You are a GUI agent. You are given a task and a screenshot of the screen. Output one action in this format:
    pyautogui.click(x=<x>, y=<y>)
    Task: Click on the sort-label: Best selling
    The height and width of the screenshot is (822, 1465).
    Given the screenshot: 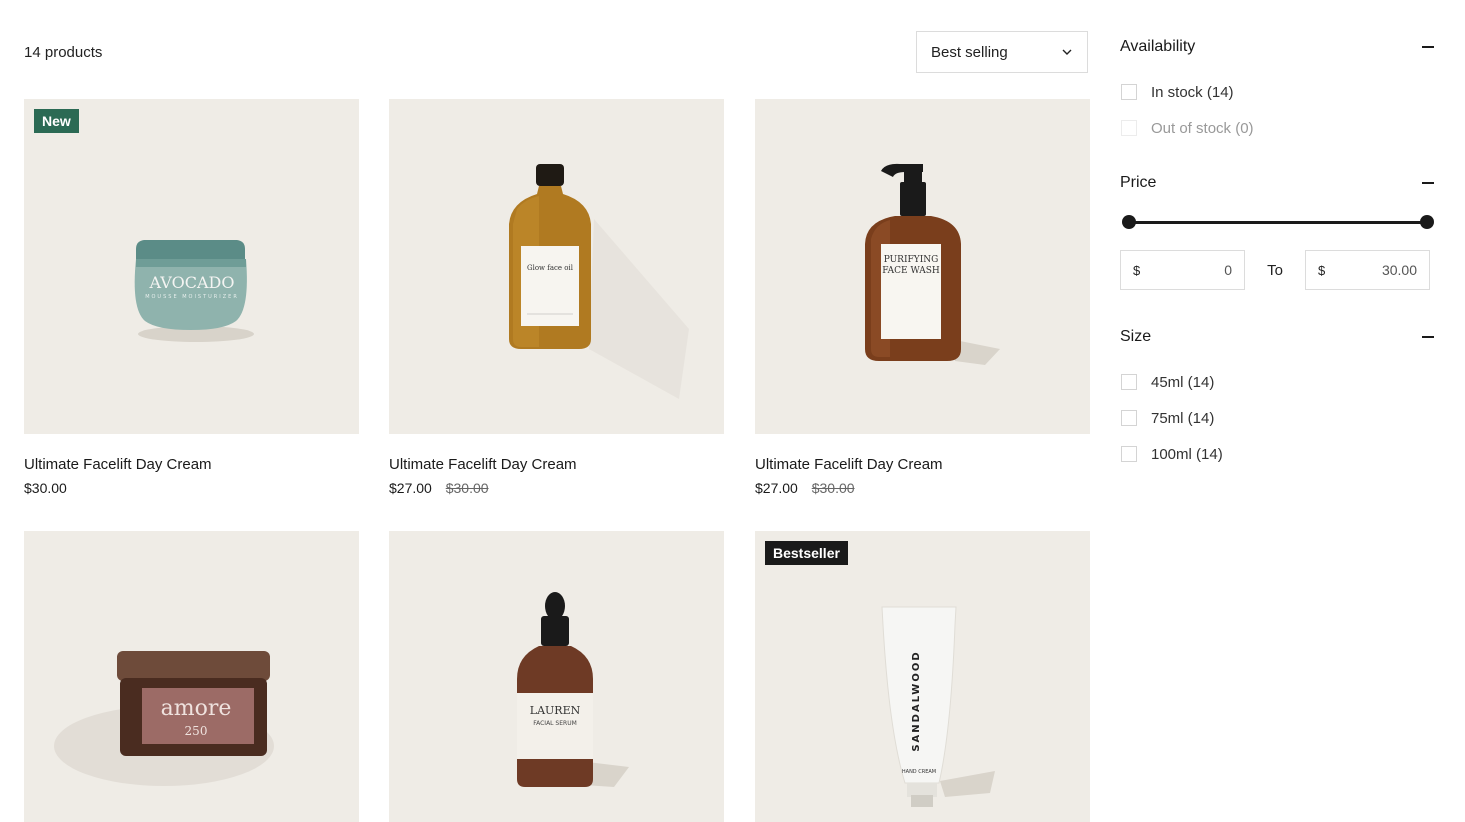 What is the action you would take?
    pyautogui.click(x=969, y=52)
    